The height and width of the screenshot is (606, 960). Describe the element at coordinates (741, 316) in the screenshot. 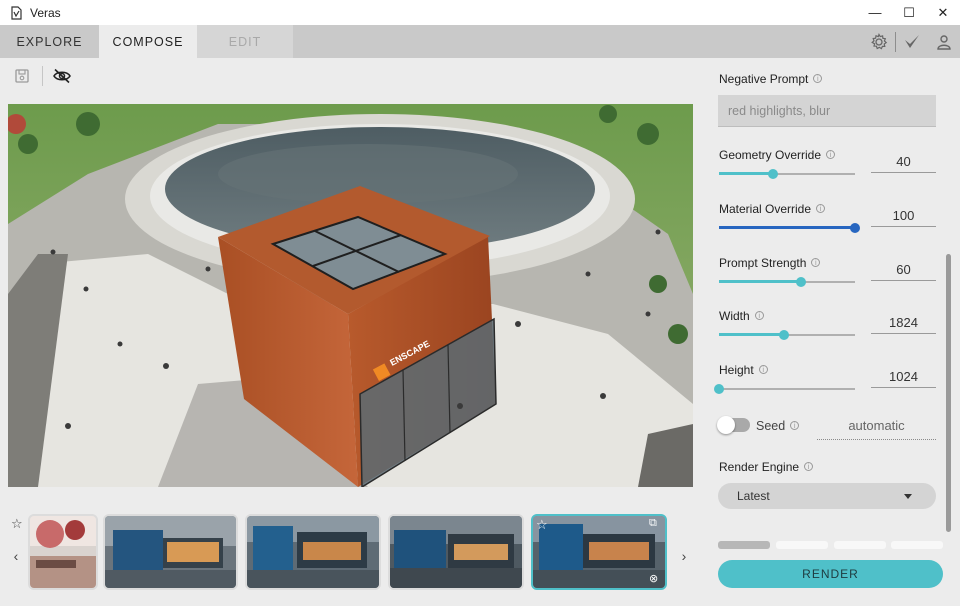

I see `width-label: Width i` at that location.